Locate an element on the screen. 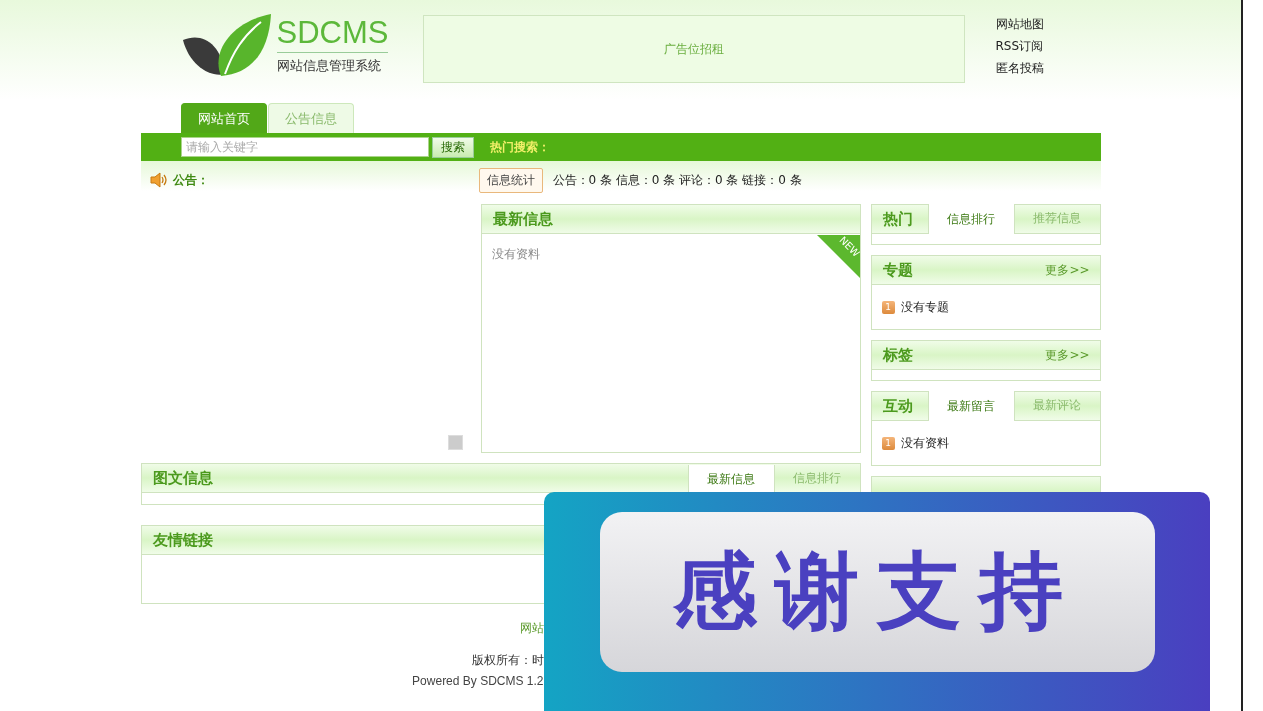 The height and width of the screenshot is (711, 1263). logo-title: SDCMS is located at coordinates (332, 34).